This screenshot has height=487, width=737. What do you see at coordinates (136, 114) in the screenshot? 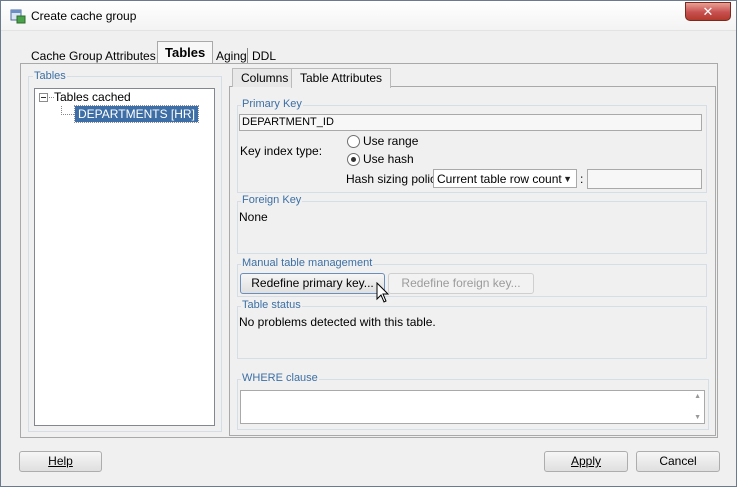
I see `tree-node-departments: DEPARTMENTS [HR]` at bounding box center [136, 114].